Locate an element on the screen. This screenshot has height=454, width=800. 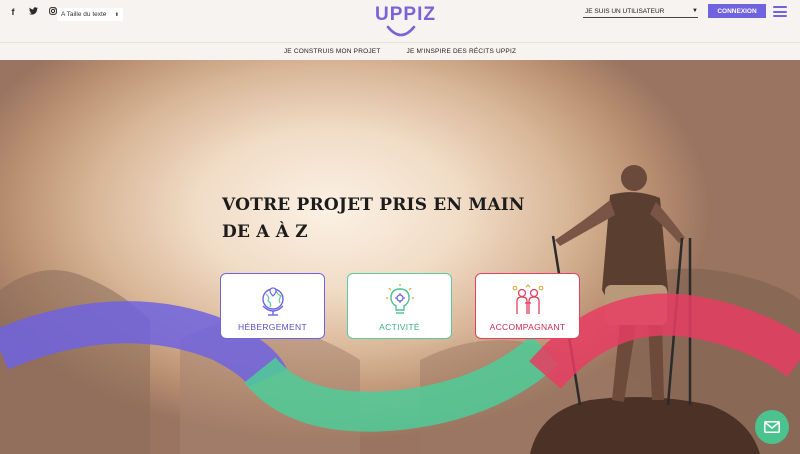
card-hebergement: HÉBERGEMENT is located at coordinates (272, 306).